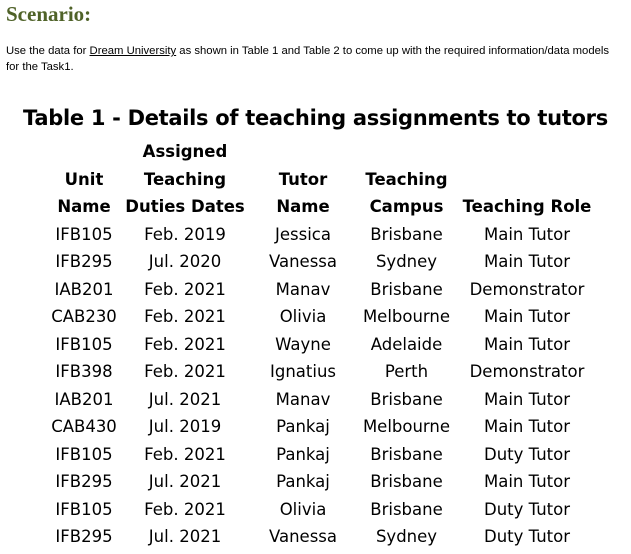 The image size is (631, 554). Describe the element at coordinates (303, 371) in the screenshot. I see `tutor-name-cell: Ignatius` at that location.